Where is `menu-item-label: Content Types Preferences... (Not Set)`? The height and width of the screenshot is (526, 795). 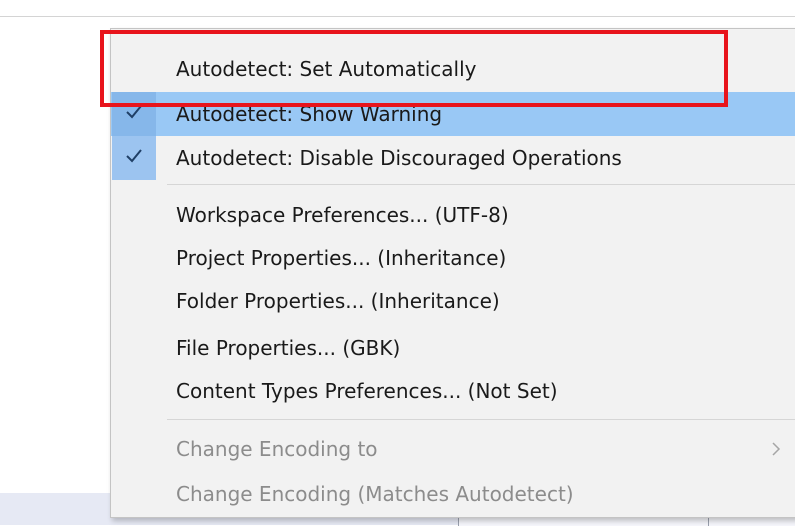 menu-item-label: Content Types Preferences... (Not Set) is located at coordinates (367, 391).